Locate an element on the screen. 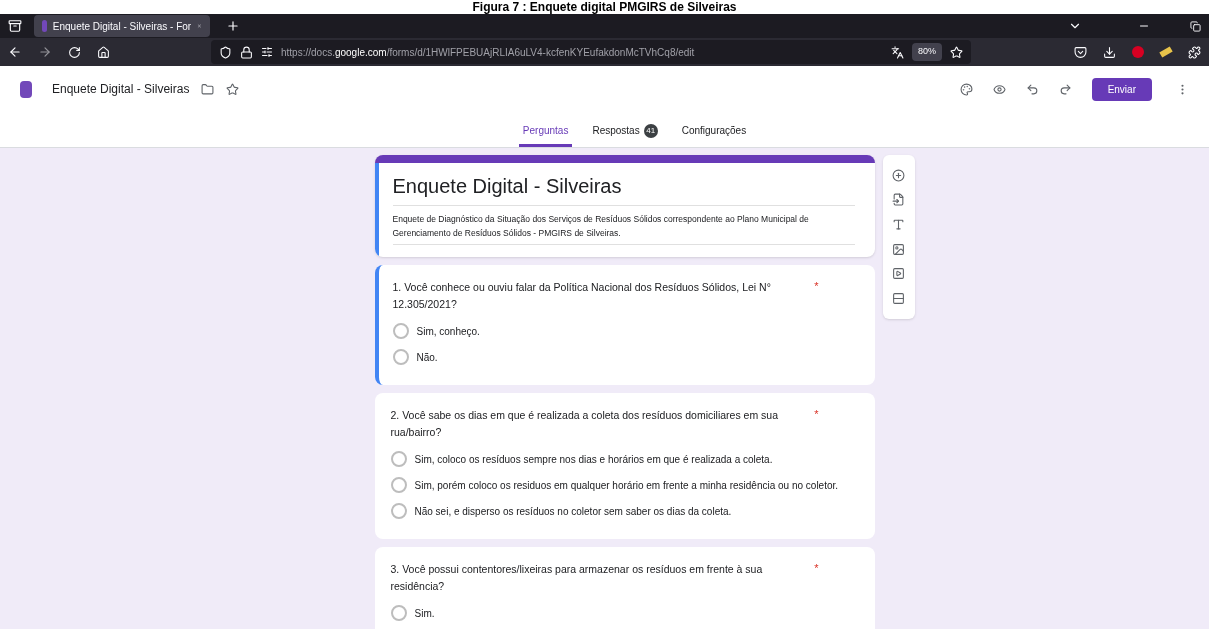 Image resolution: width=1209 pixels, height=629 pixels. star-icon is located at coordinates (233, 89).